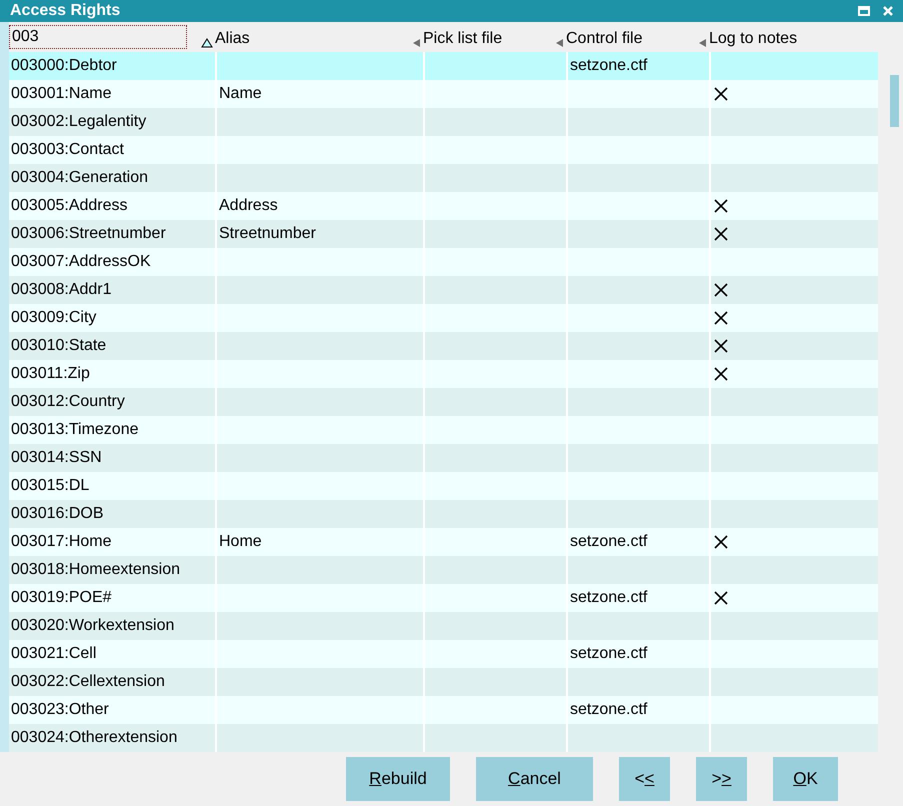  What do you see at coordinates (888, 11) in the screenshot?
I see `close-icon` at bounding box center [888, 11].